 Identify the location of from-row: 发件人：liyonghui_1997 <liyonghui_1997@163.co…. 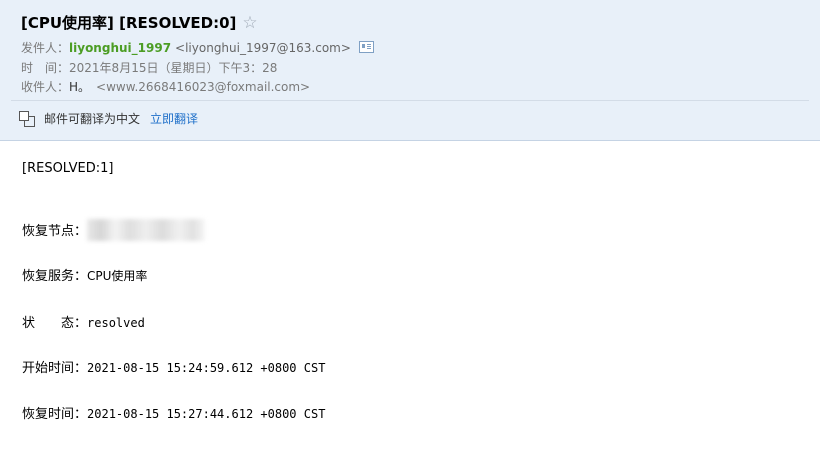
(197, 47).